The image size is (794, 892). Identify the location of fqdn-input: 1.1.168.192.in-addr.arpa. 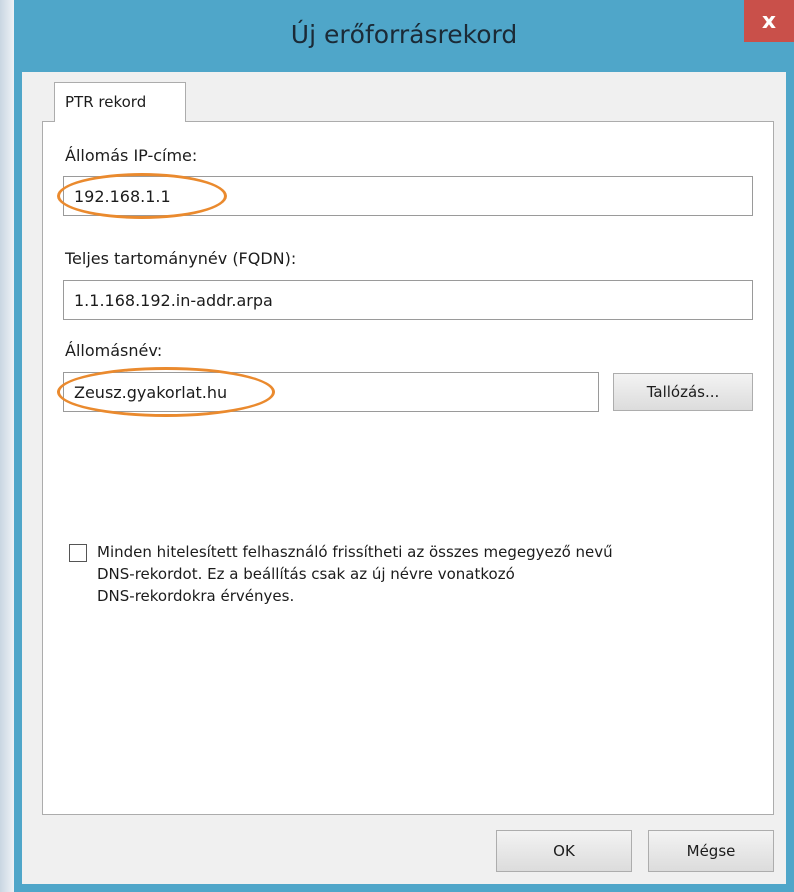
(408, 300).